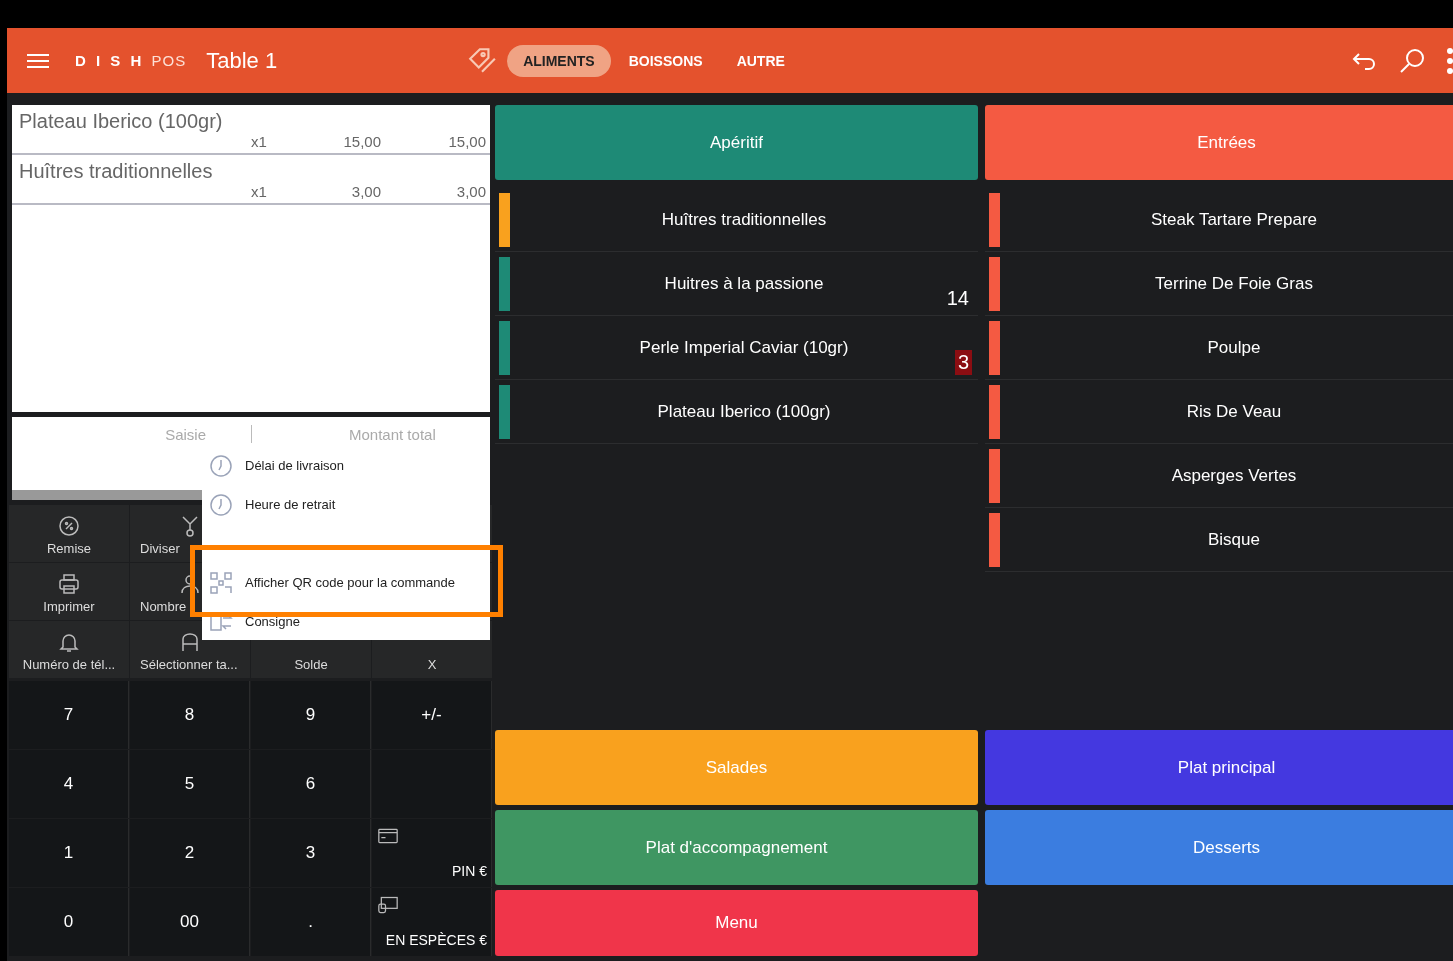  Describe the element at coordinates (311, 853) in the screenshot. I see `keypad-key: 3` at that location.